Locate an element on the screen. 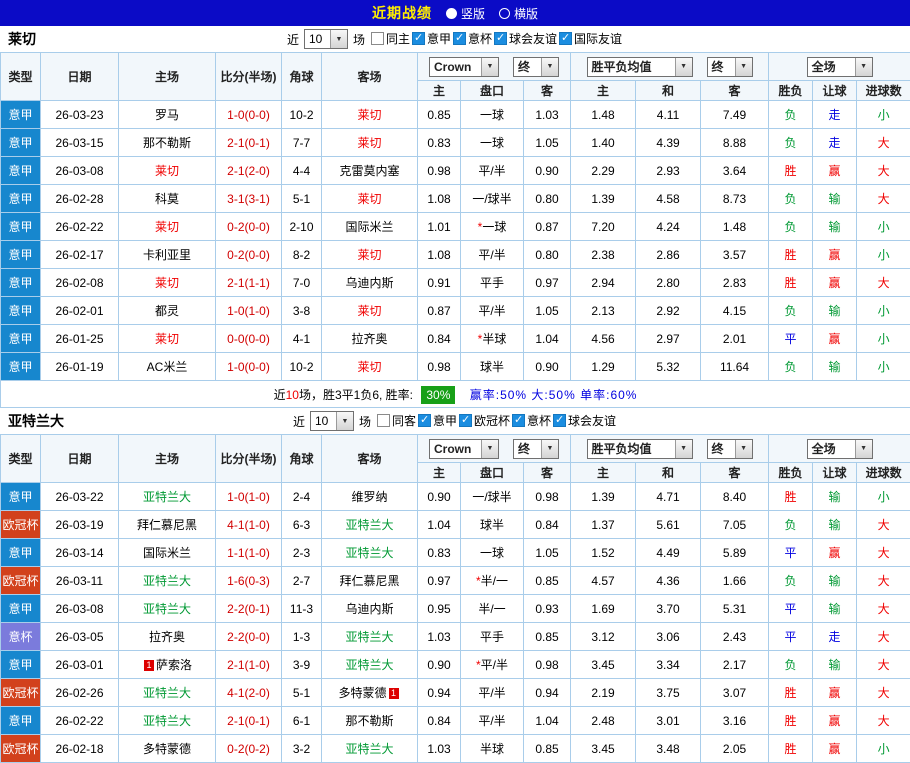 This screenshot has width=910, height=763. handicap-text: 平/半 is located at coordinates (494, 665).